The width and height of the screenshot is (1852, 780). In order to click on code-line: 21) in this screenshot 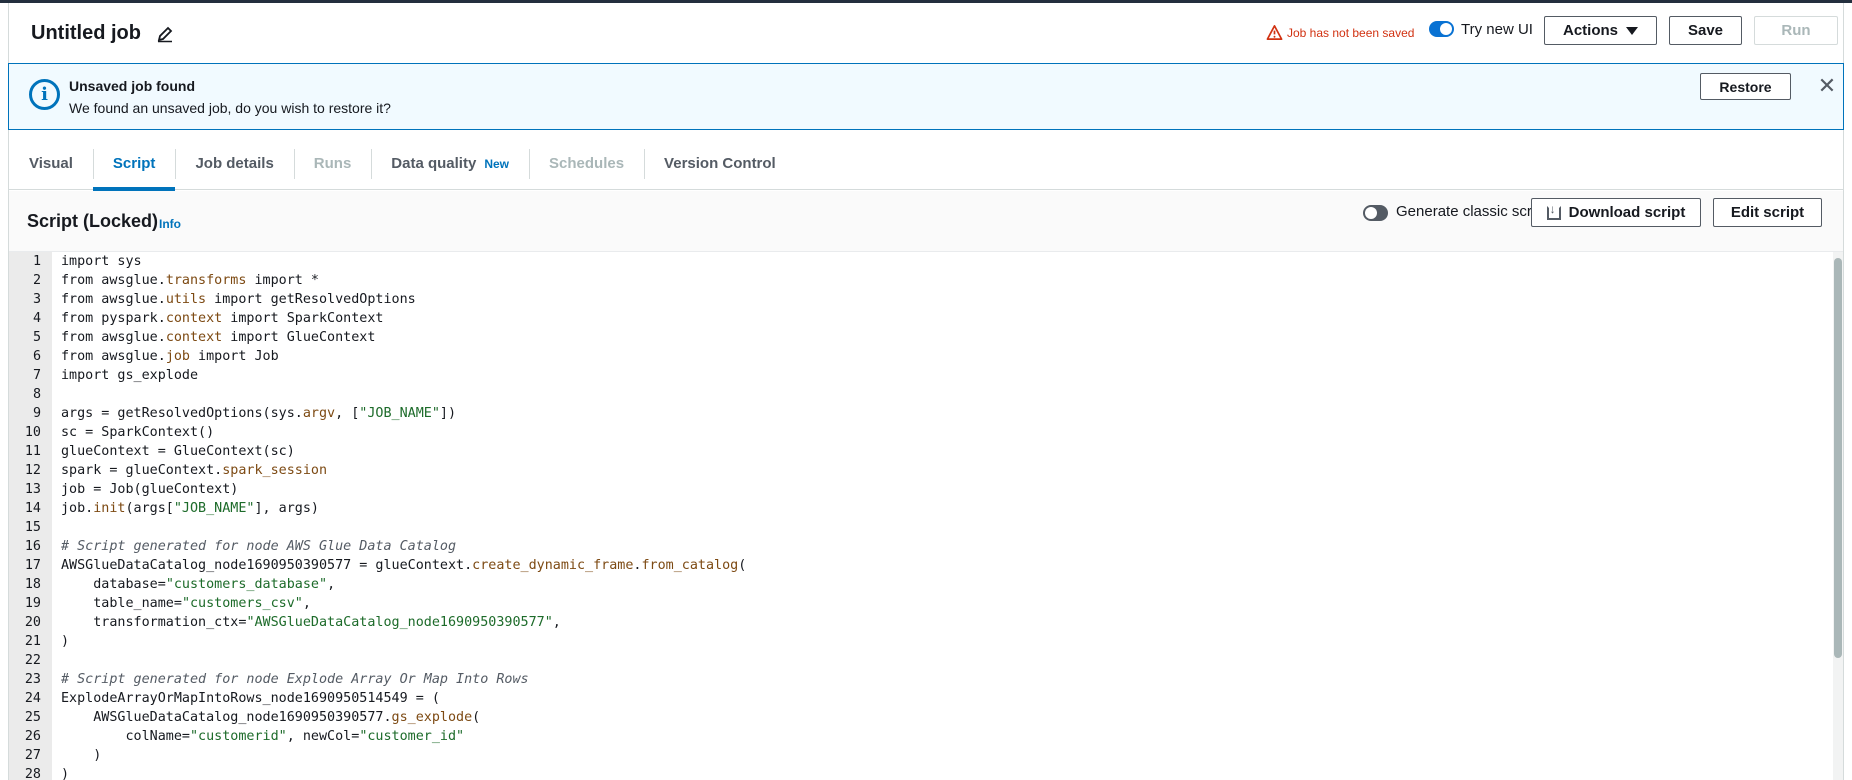, I will do `click(921, 641)`.